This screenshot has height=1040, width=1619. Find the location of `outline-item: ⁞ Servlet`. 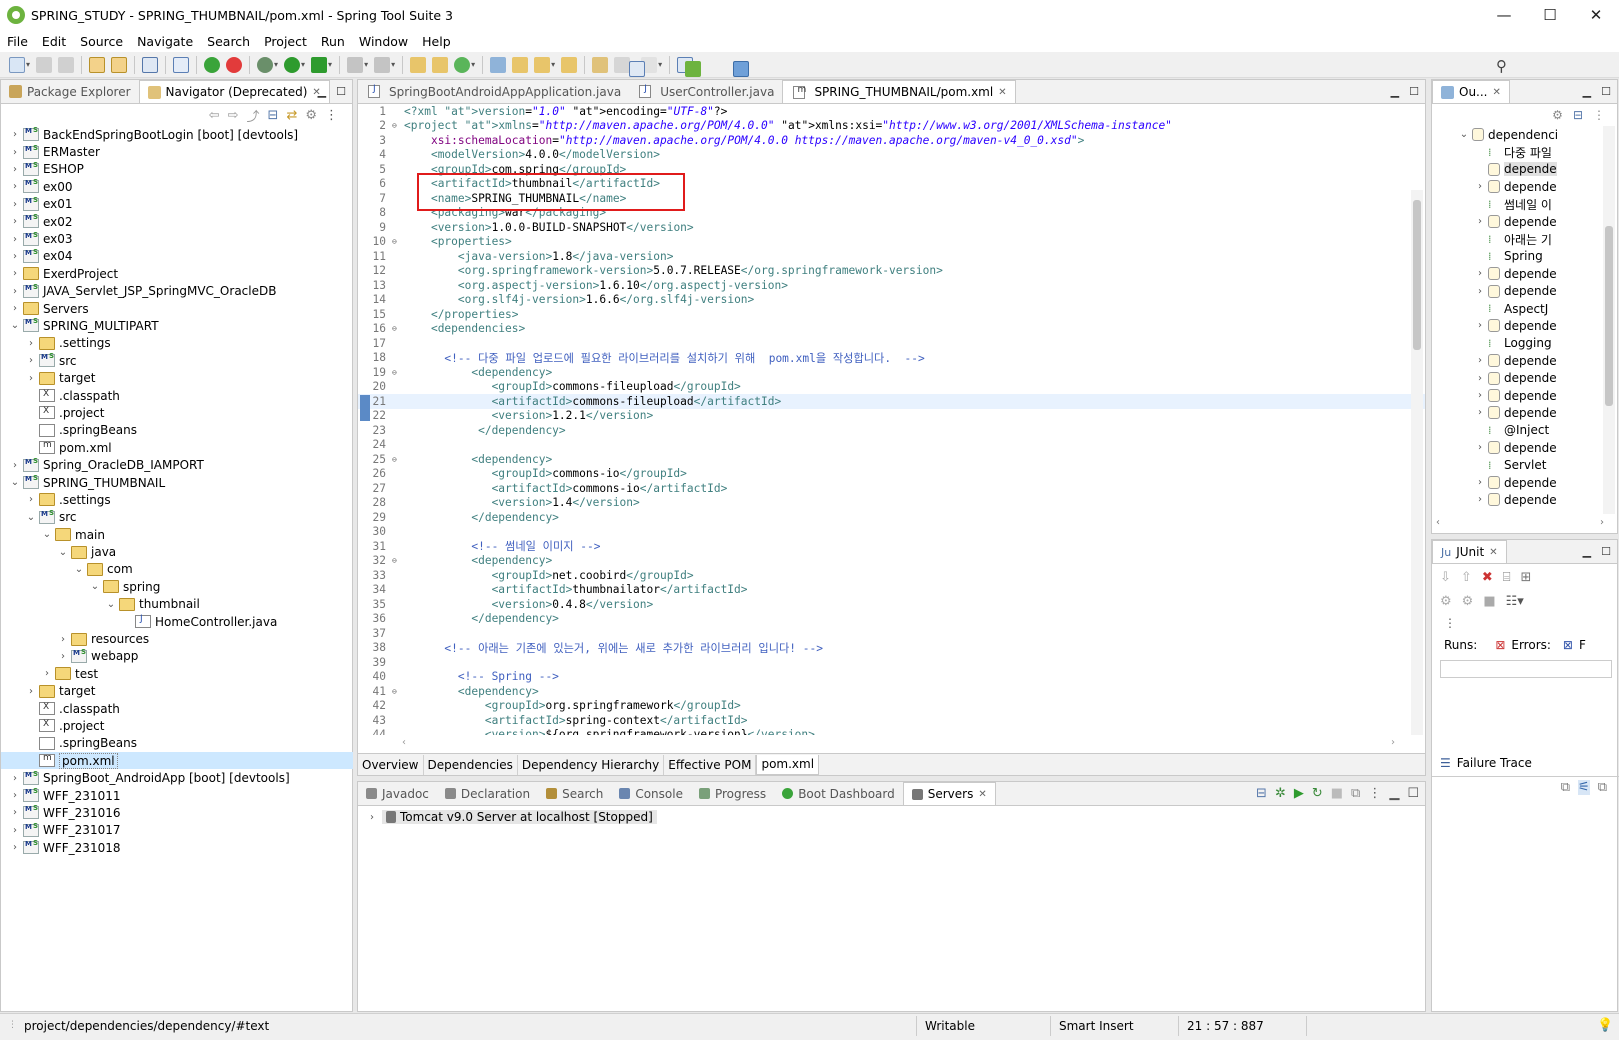

outline-item: ⁞ Servlet is located at coordinates (1518, 464).